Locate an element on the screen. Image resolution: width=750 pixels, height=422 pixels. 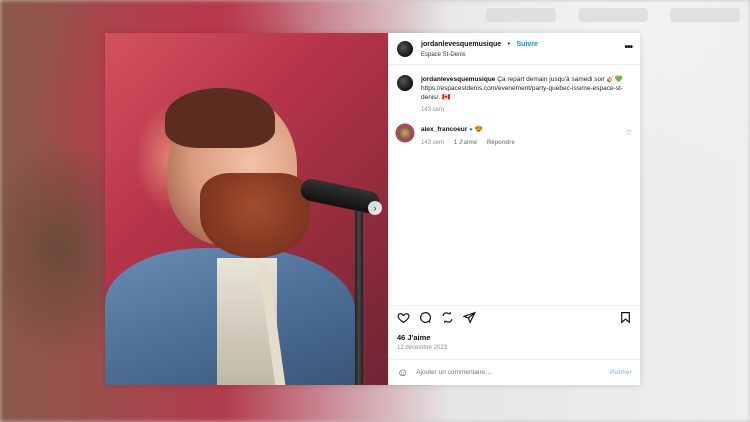
likes-count: 46 J'aime is located at coordinates (514, 337).